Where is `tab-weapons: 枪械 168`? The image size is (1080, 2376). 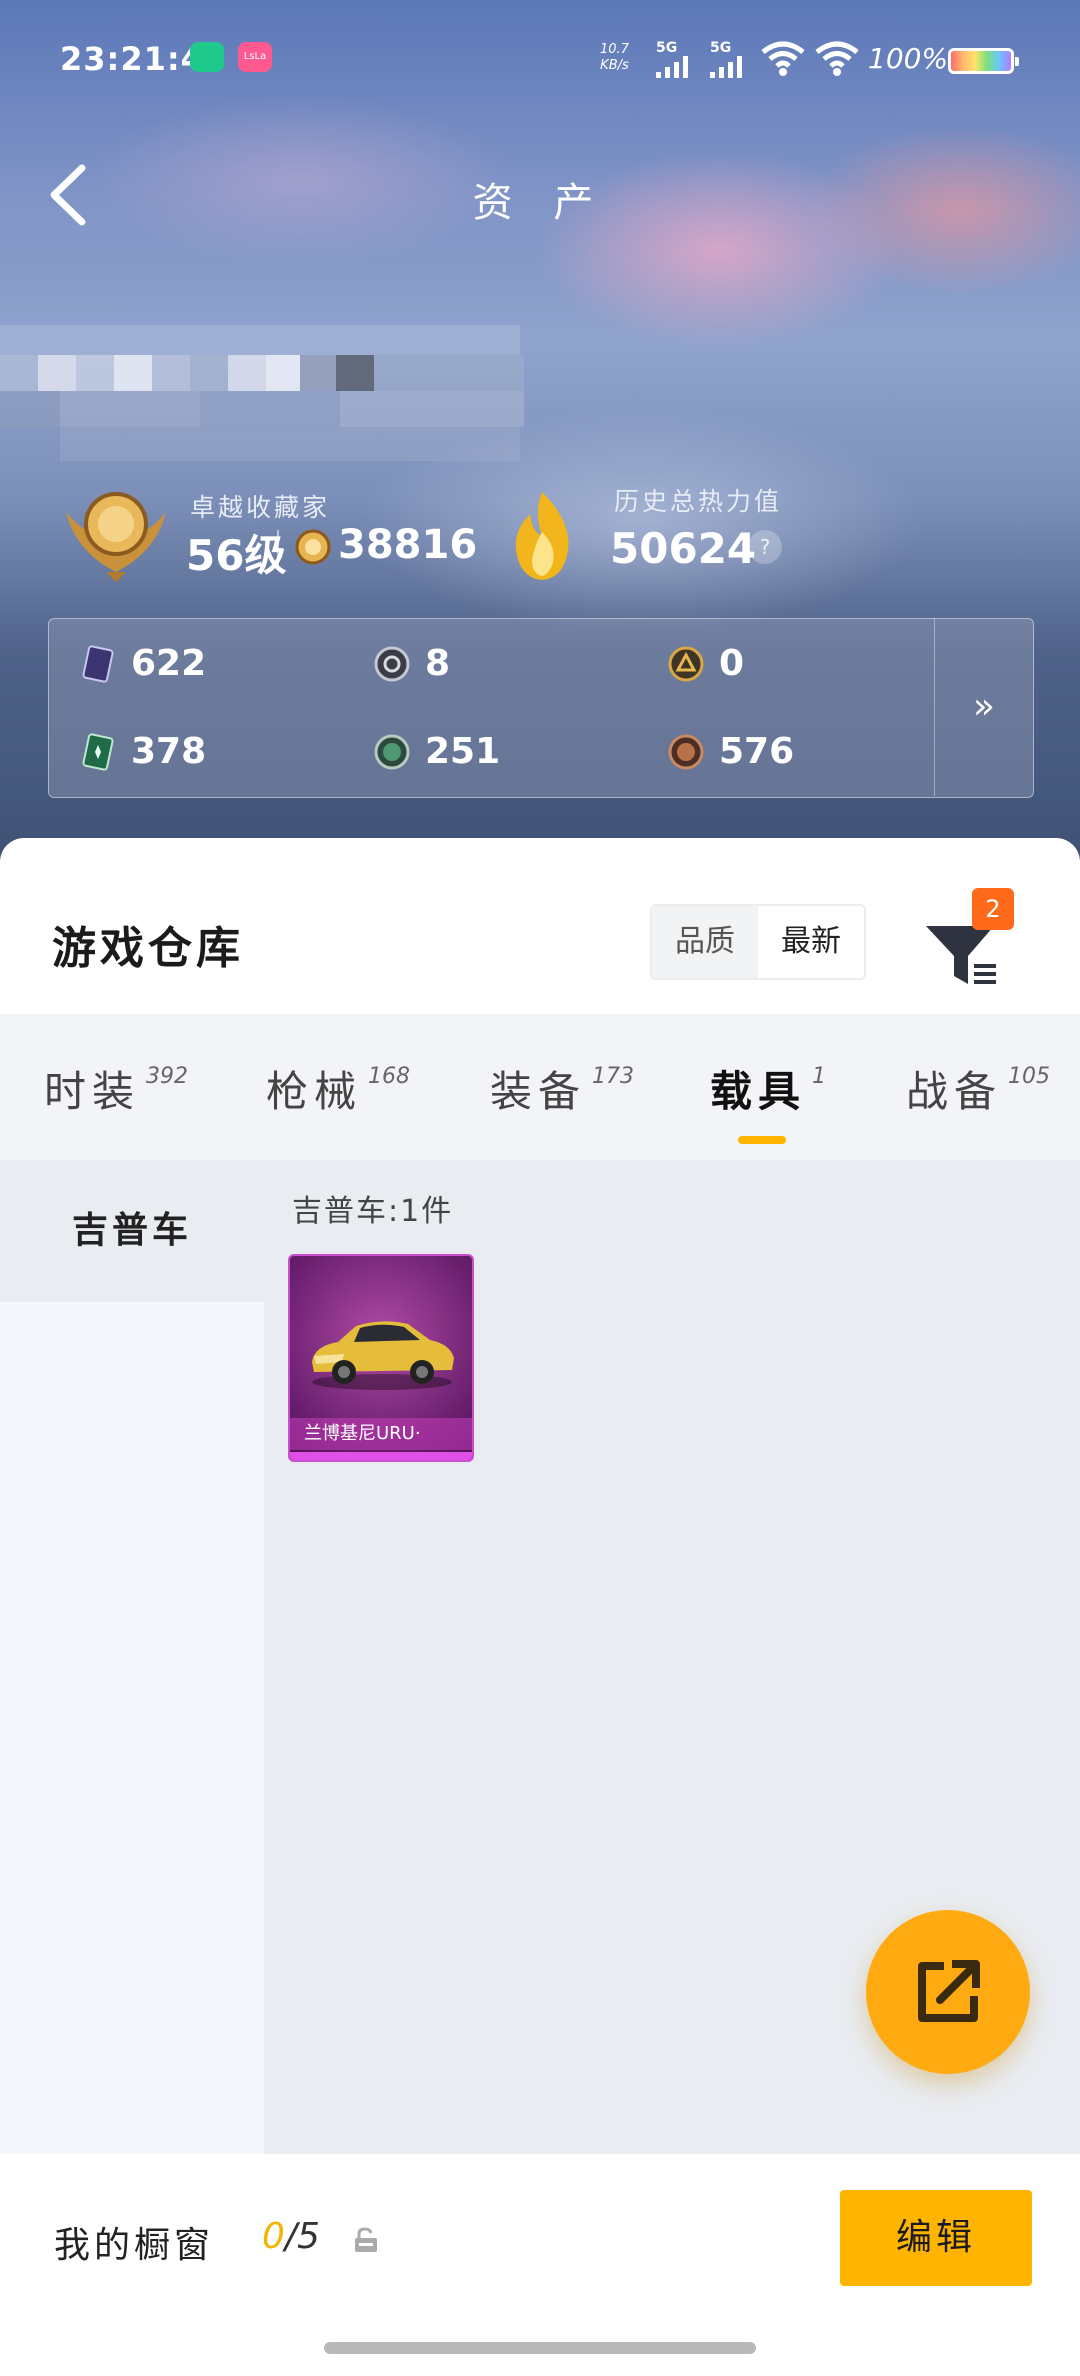
tab-weapons: 枪械 168 is located at coordinates (338, 1088).